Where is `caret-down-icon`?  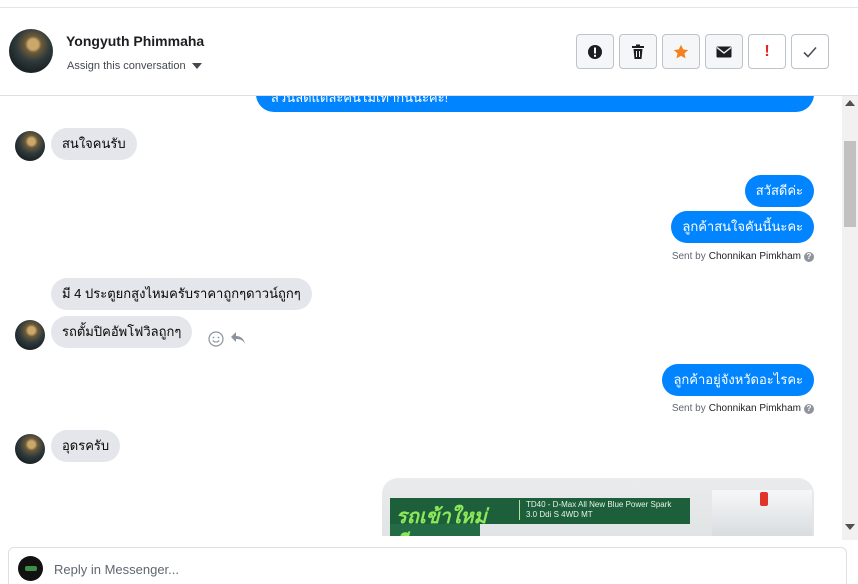
caret-down-icon is located at coordinates (196, 66).